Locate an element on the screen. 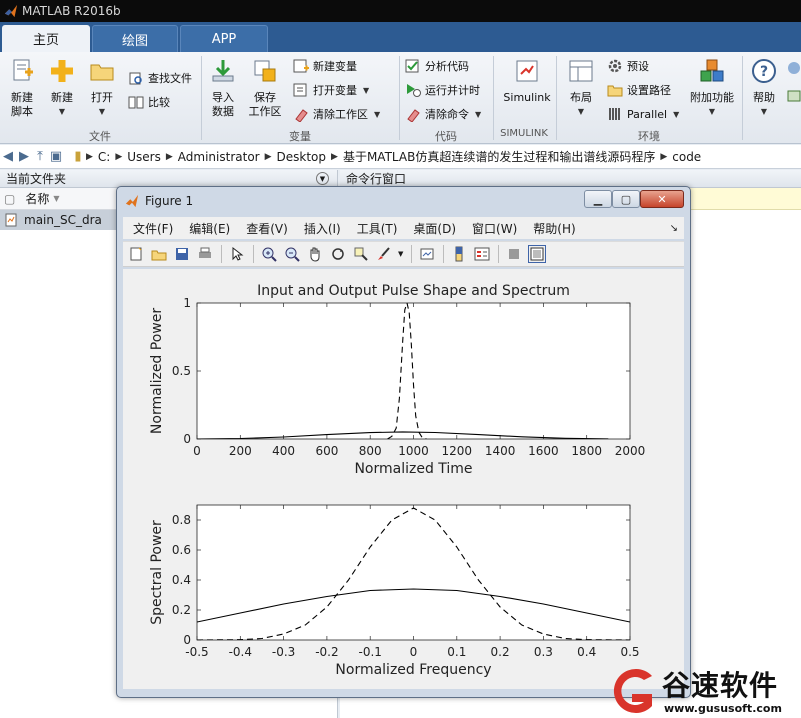 This screenshot has width=801, height=718. open-variable-button: 打开变量 ▼ is located at coordinates (331, 90).